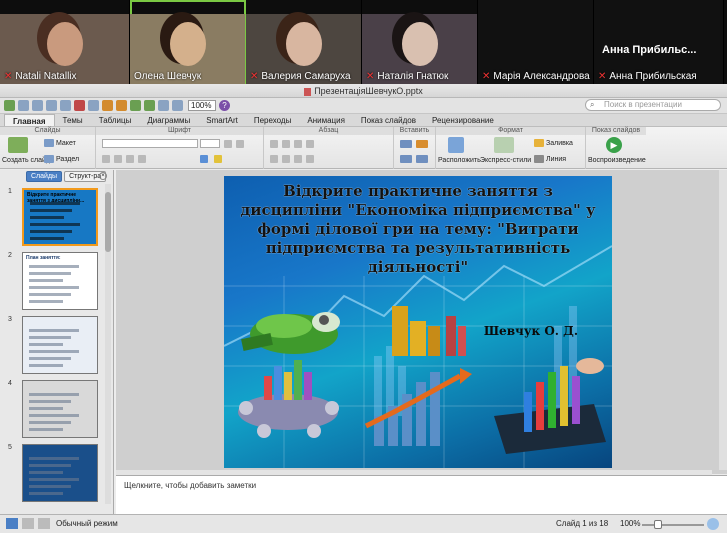 The height and width of the screenshot is (533, 727). I want to click on align-center-icon, so click(286, 159).